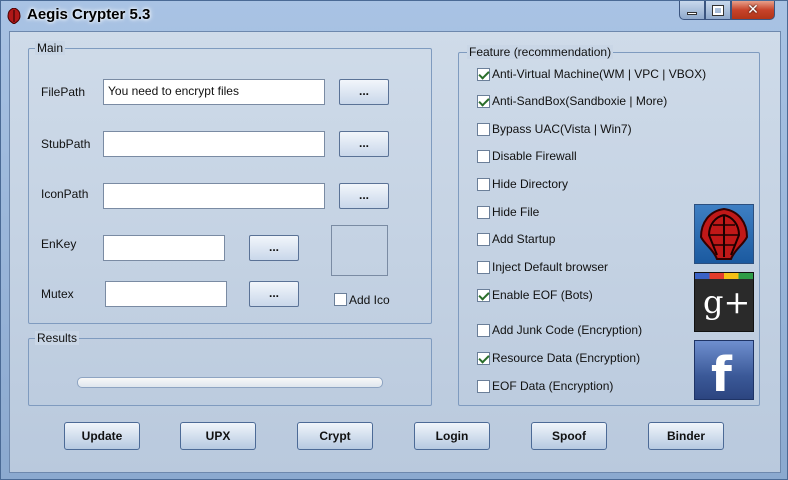  I want to click on main-legend: Main, so click(50, 48).